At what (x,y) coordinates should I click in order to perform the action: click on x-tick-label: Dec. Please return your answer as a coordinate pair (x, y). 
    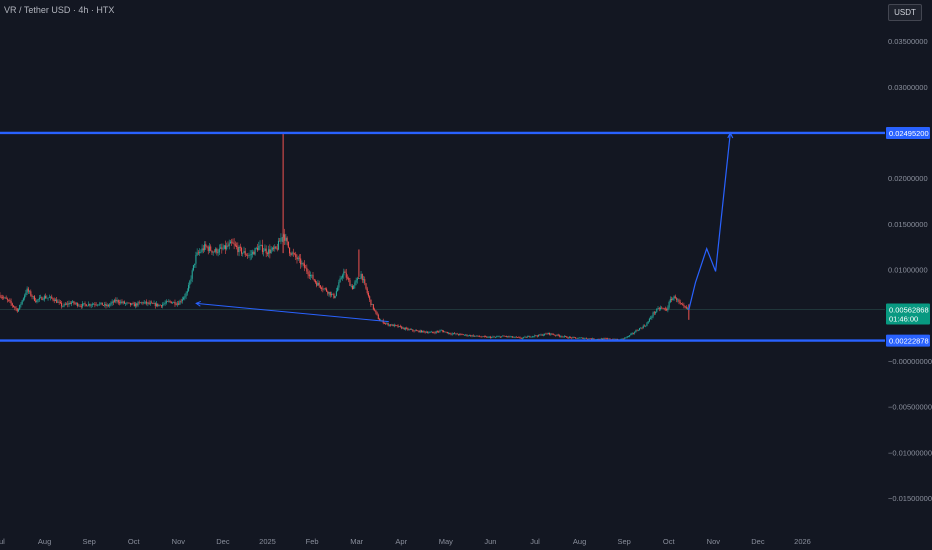
    Looking at the image, I should click on (223, 541).